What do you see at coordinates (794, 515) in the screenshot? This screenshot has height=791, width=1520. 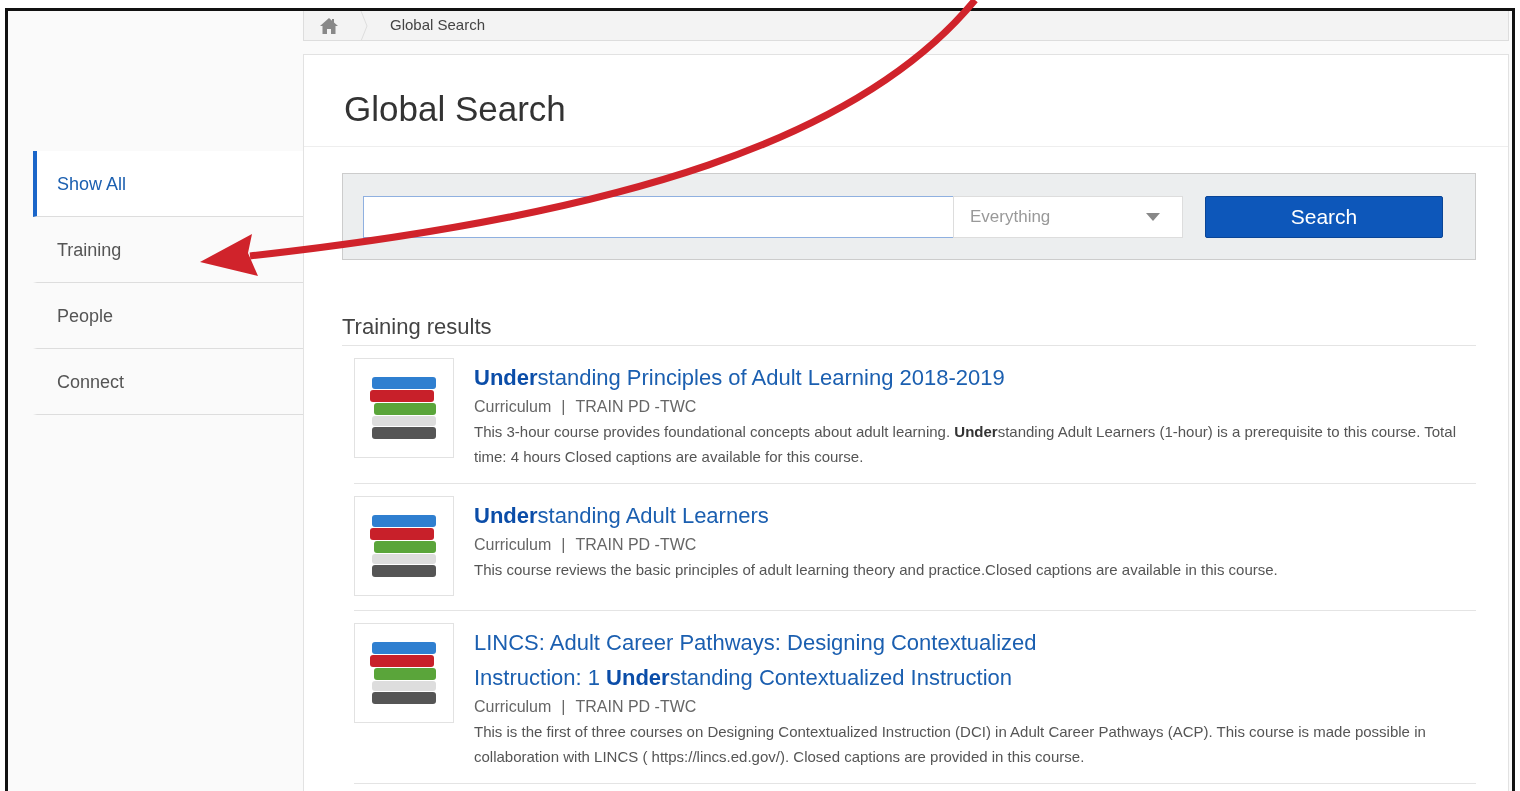 I see `result-title: Understanding Adult Learners` at bounding box center [794, 515].